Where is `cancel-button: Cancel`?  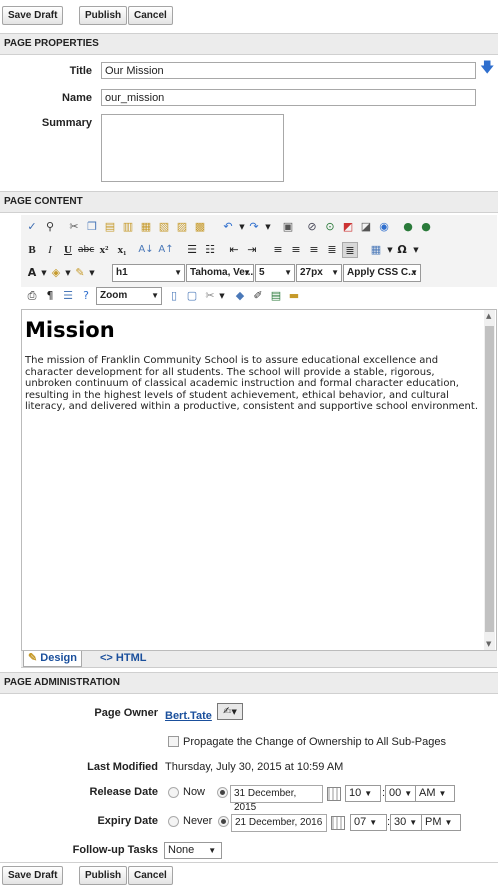 cancel-button: Cancel is located at coordinates (150, 15).